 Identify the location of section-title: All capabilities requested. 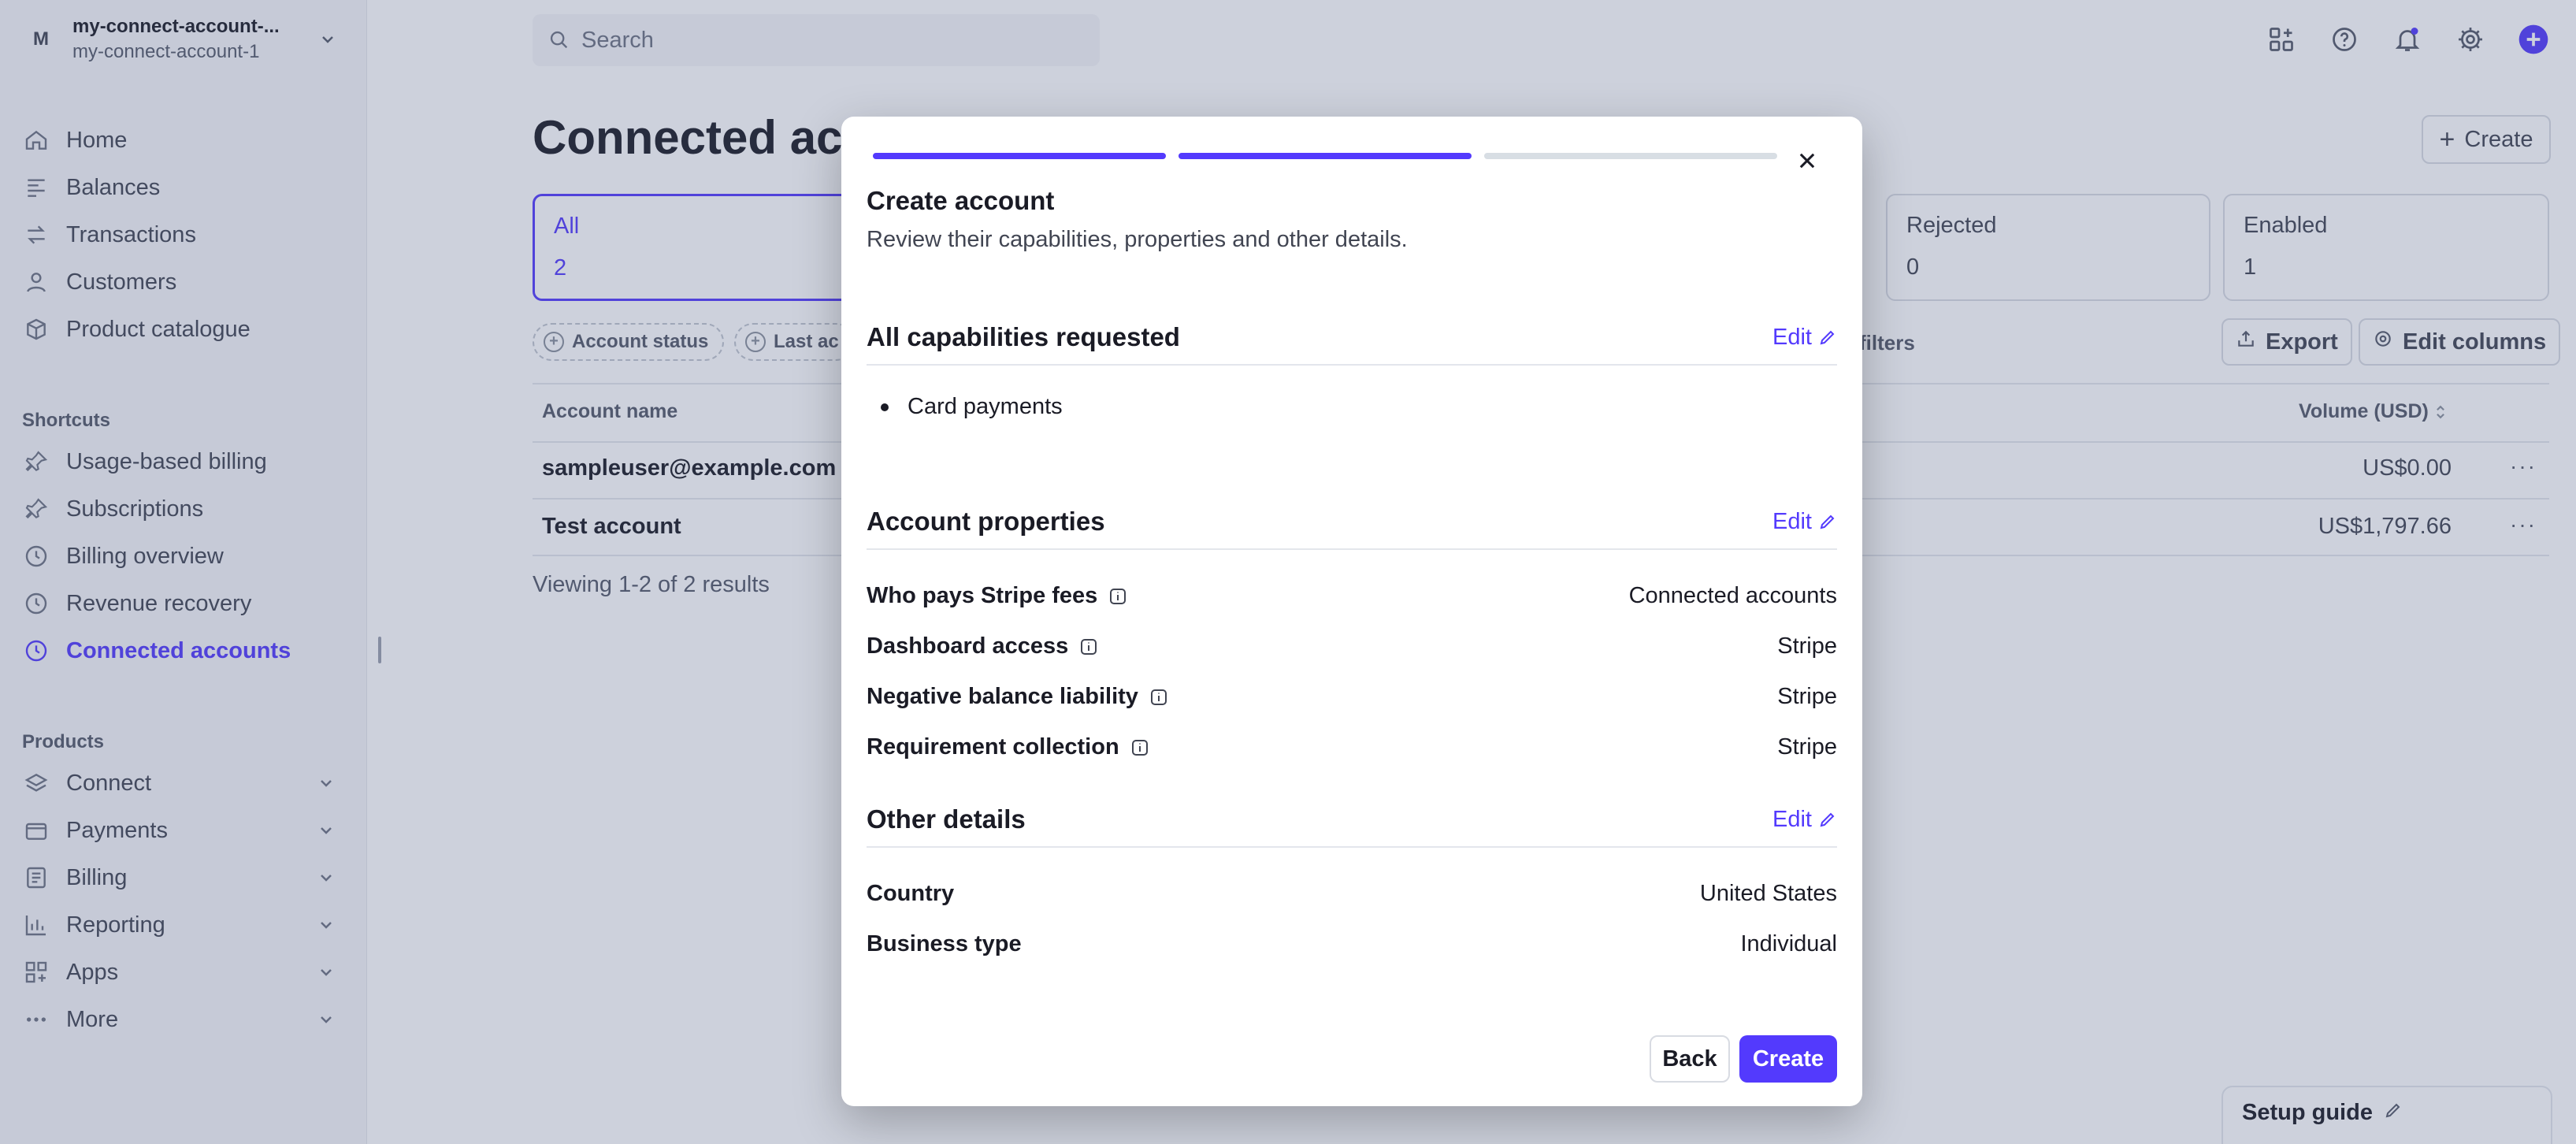
(1023, 336).